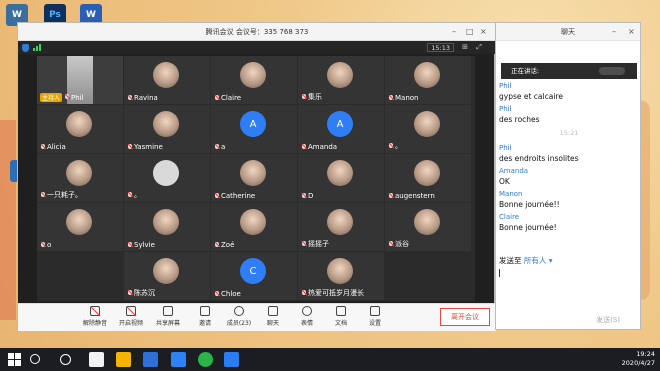 The width and height of the screenshot is (660, 371). I want to click on toolbar-button: 解除静音, so click(95, 318).